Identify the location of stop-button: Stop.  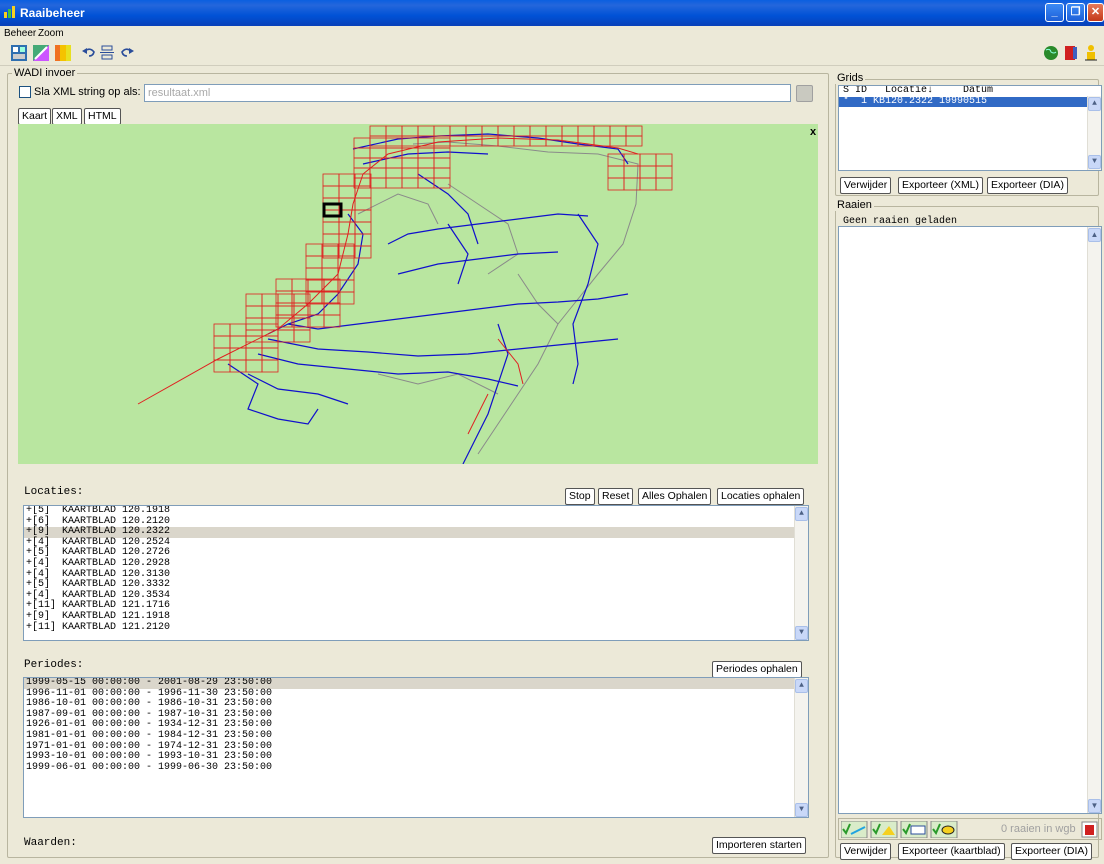
(580, 496).